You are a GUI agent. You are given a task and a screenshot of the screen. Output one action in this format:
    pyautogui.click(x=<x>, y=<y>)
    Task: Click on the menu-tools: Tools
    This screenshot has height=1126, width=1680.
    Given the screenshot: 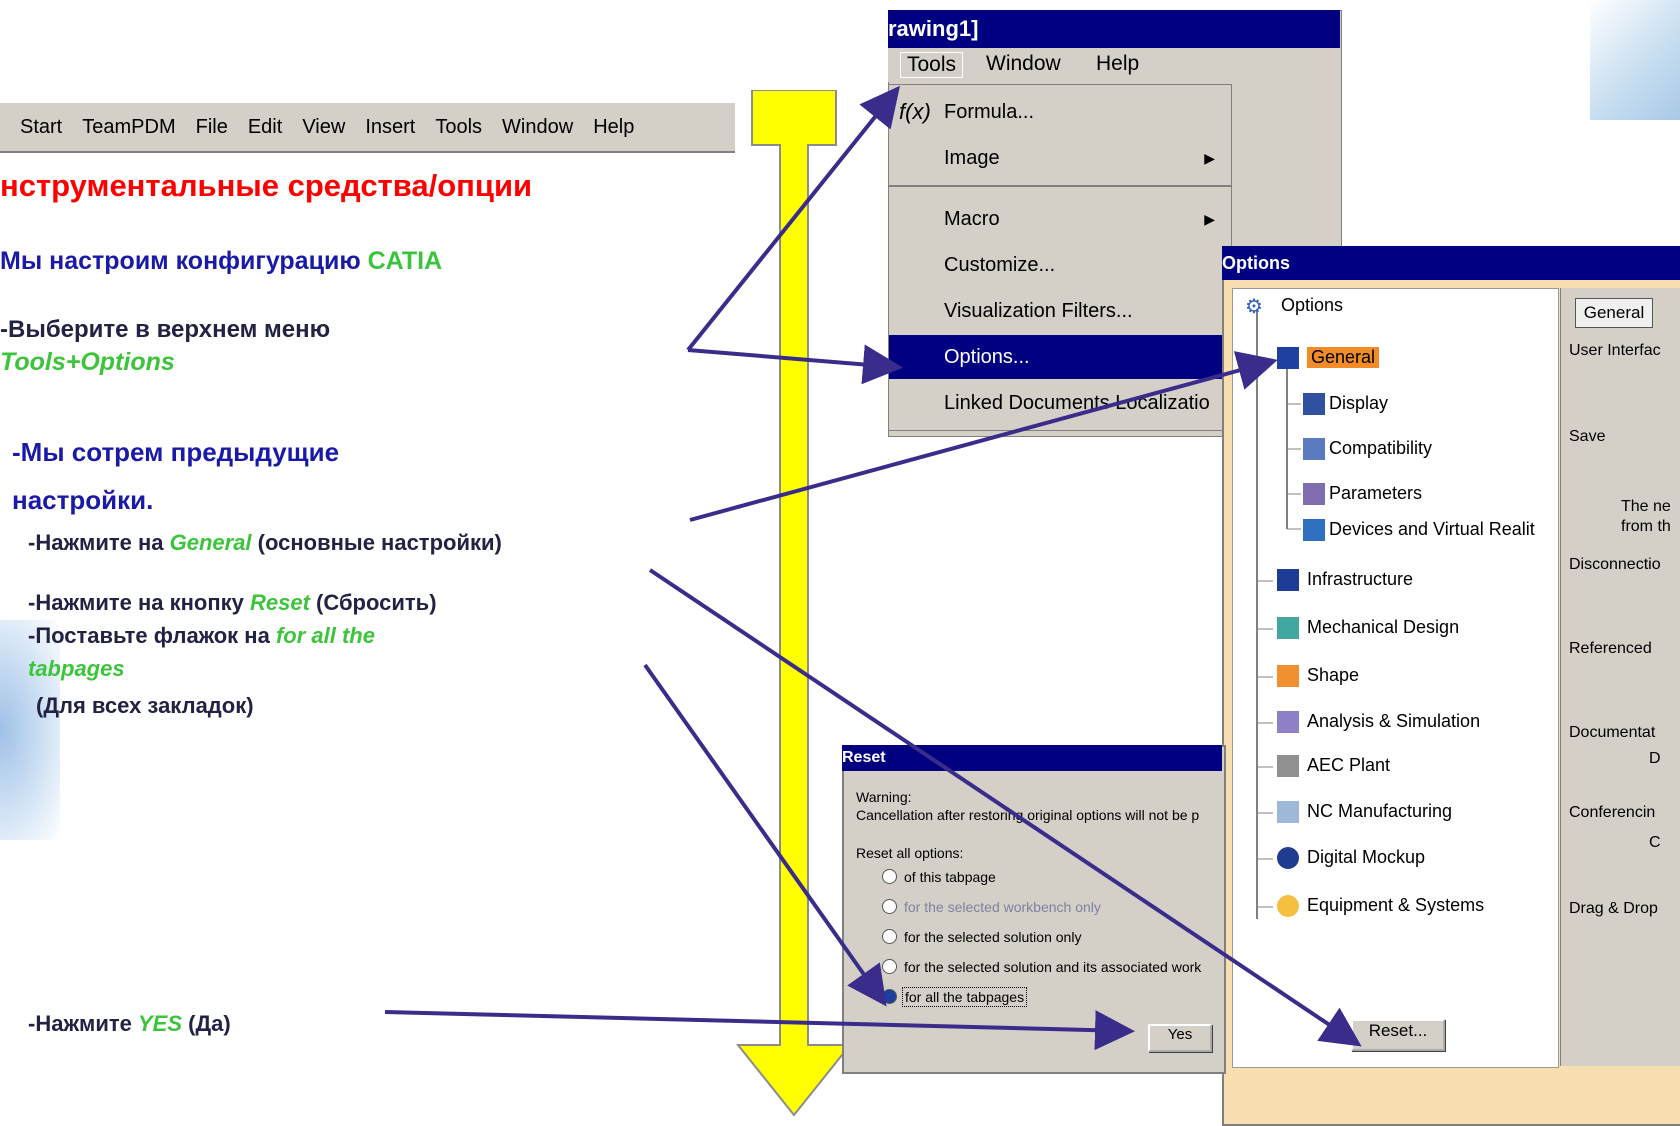 What is the action you would take?
    pyautogui.click(x=458, y=127)
    